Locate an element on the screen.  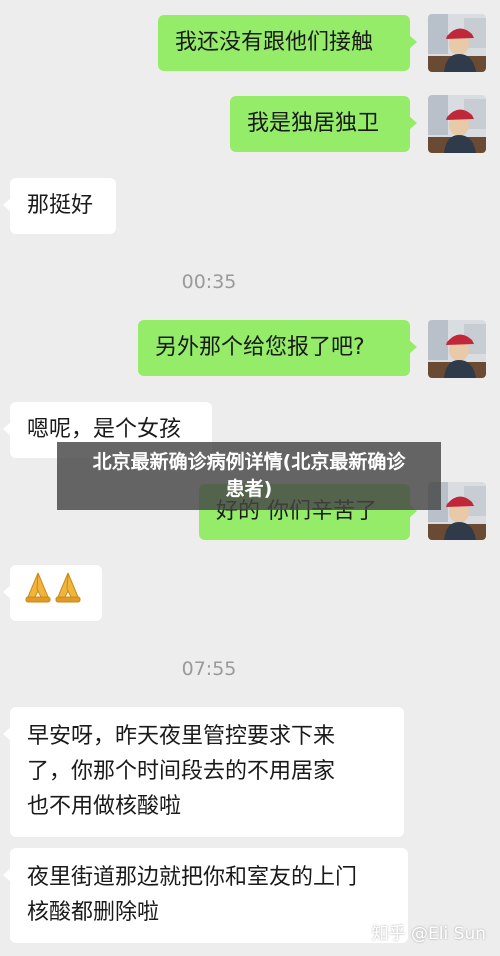
message-text-line: 核酸都删除啦 is located at coordinates (93, 912).